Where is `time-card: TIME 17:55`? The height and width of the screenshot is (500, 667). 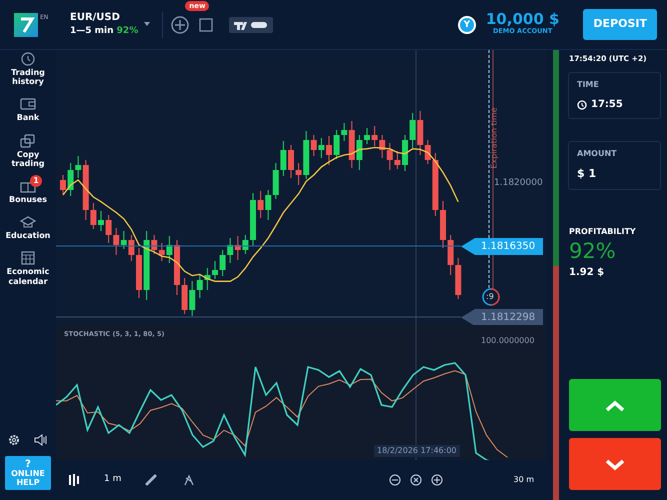 time-card: TIME 17:55 is located at coordinates (614, 96).